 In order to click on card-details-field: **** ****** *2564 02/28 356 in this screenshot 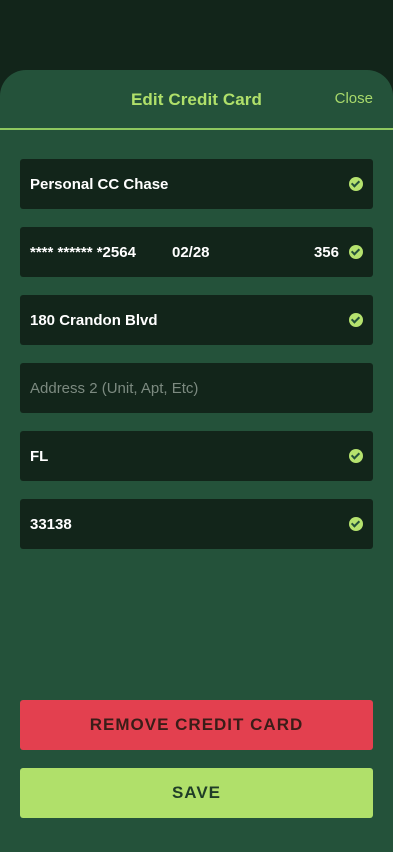, I will do `click(196, 252)`.